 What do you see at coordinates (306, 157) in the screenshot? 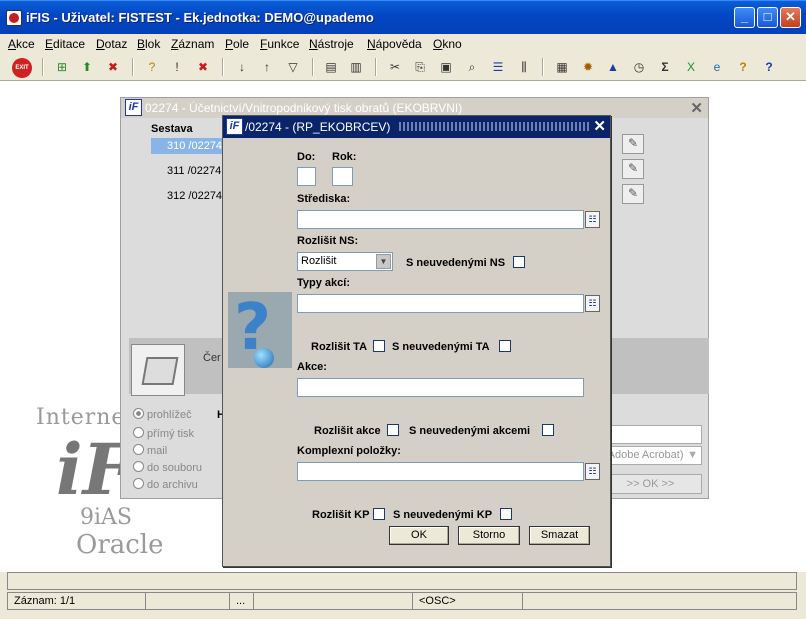
I see `do-label: Do:` at bounding box center [306, 157].